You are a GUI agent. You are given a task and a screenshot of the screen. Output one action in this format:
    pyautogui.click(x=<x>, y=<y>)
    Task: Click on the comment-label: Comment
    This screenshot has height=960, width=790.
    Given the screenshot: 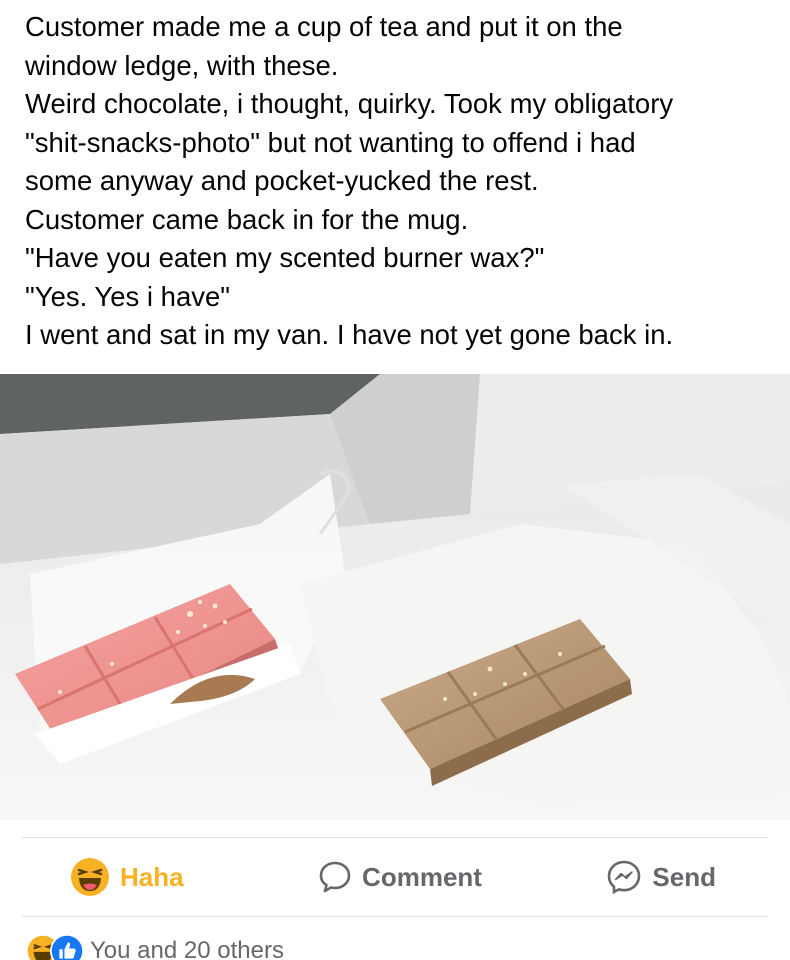 What is the action you would take?
    pyautogui.click(x=422, y=876)
    